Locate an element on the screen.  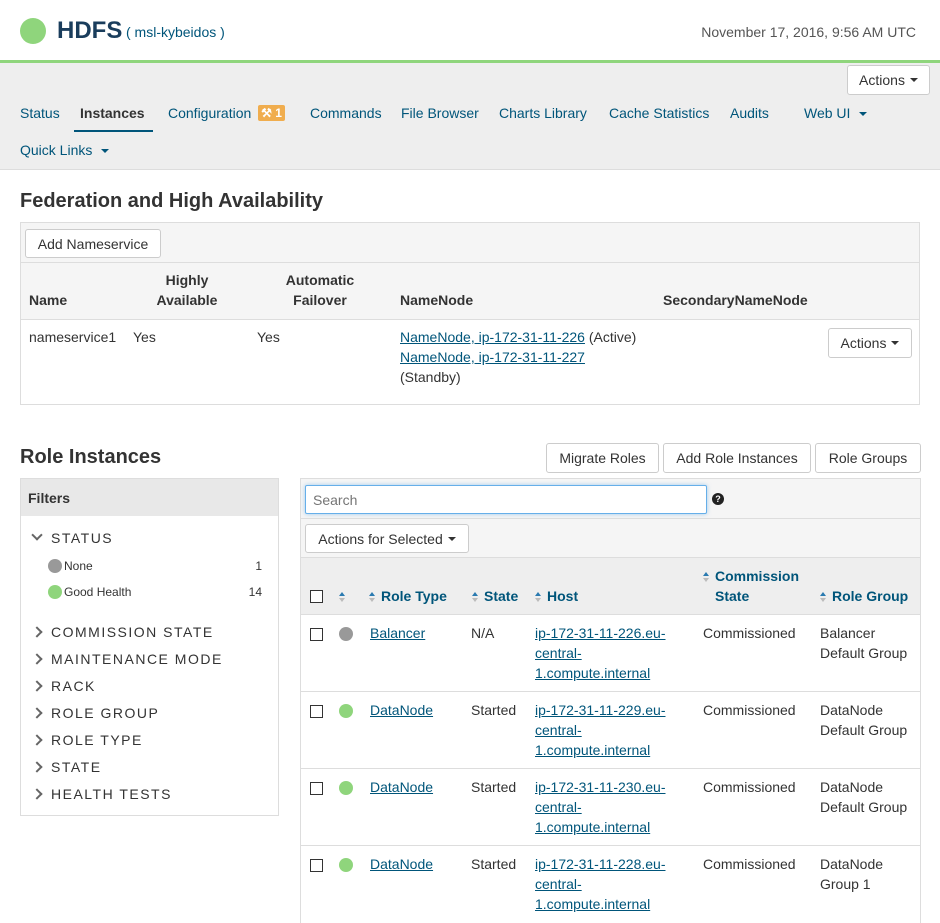
role-group: DataNode Group 1 is located at coordinates (851, 874).